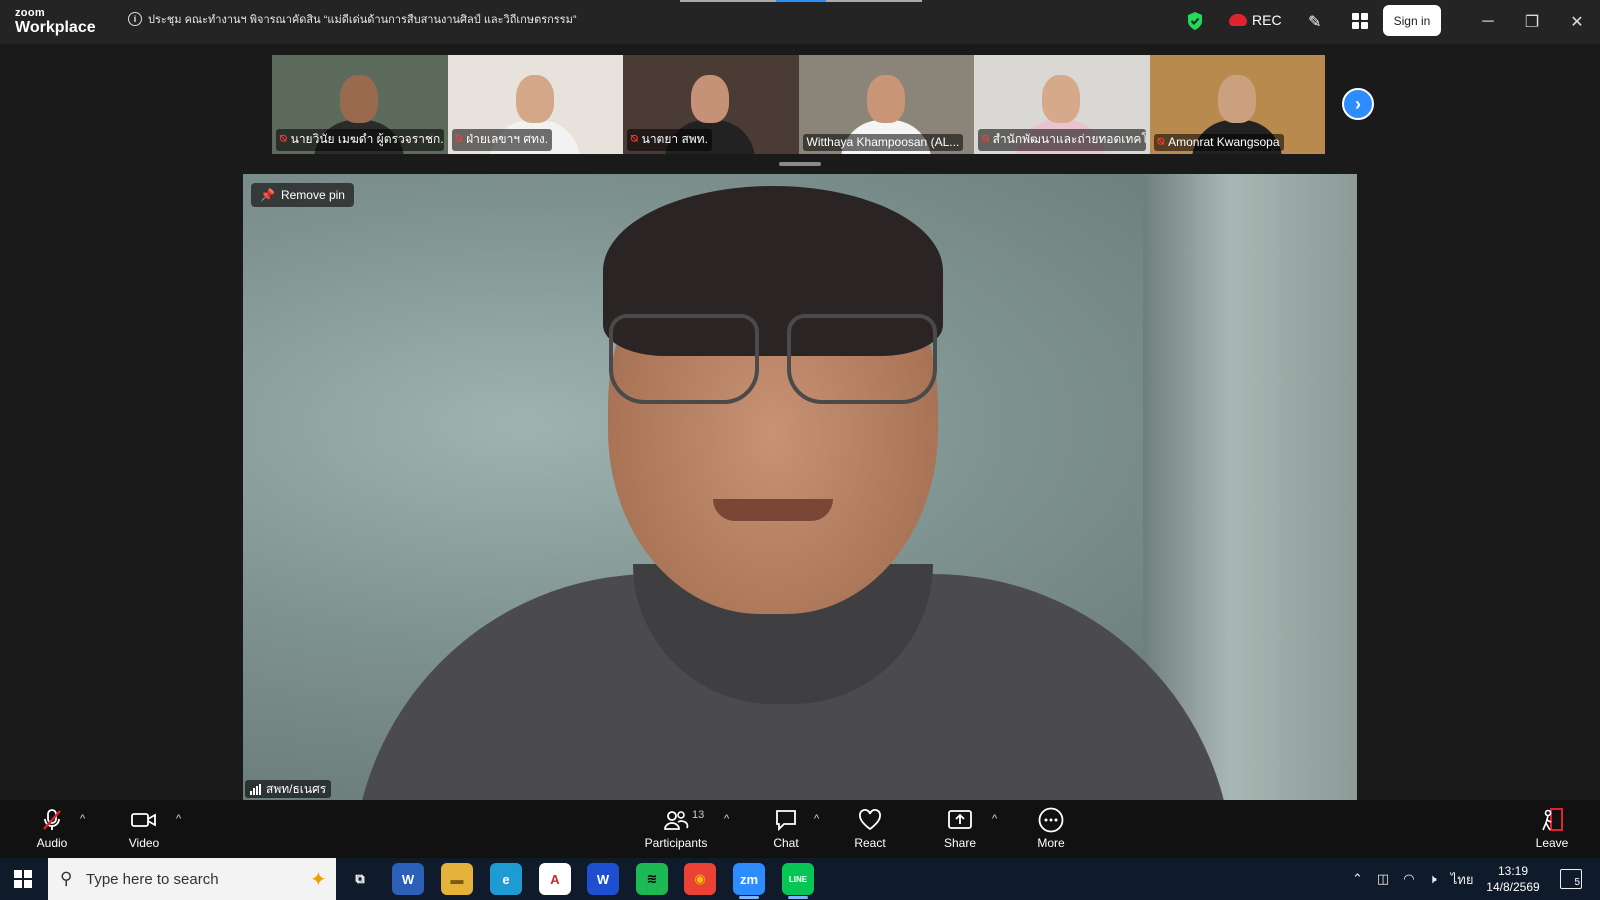  I want to click on chat-label: Chat, so click(786, 843).